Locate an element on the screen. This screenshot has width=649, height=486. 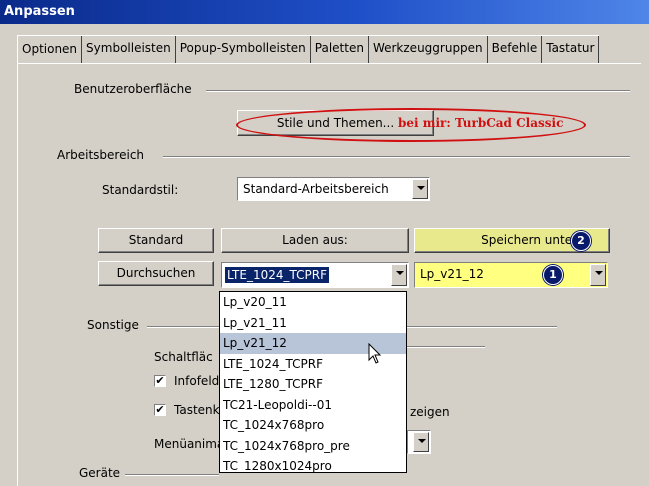
menuanimation-select is located at coordinates (419, 442).